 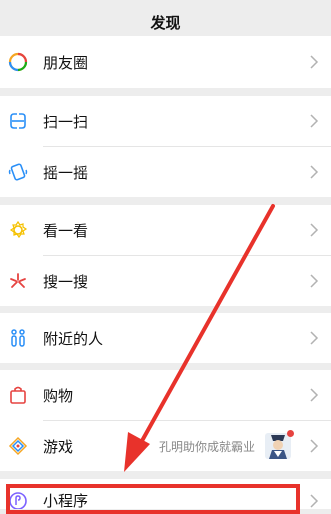 What do you see at coordinates (165, 22) in the screenshot?
I see `page-title: 发现` at bounding box center [165, 22].